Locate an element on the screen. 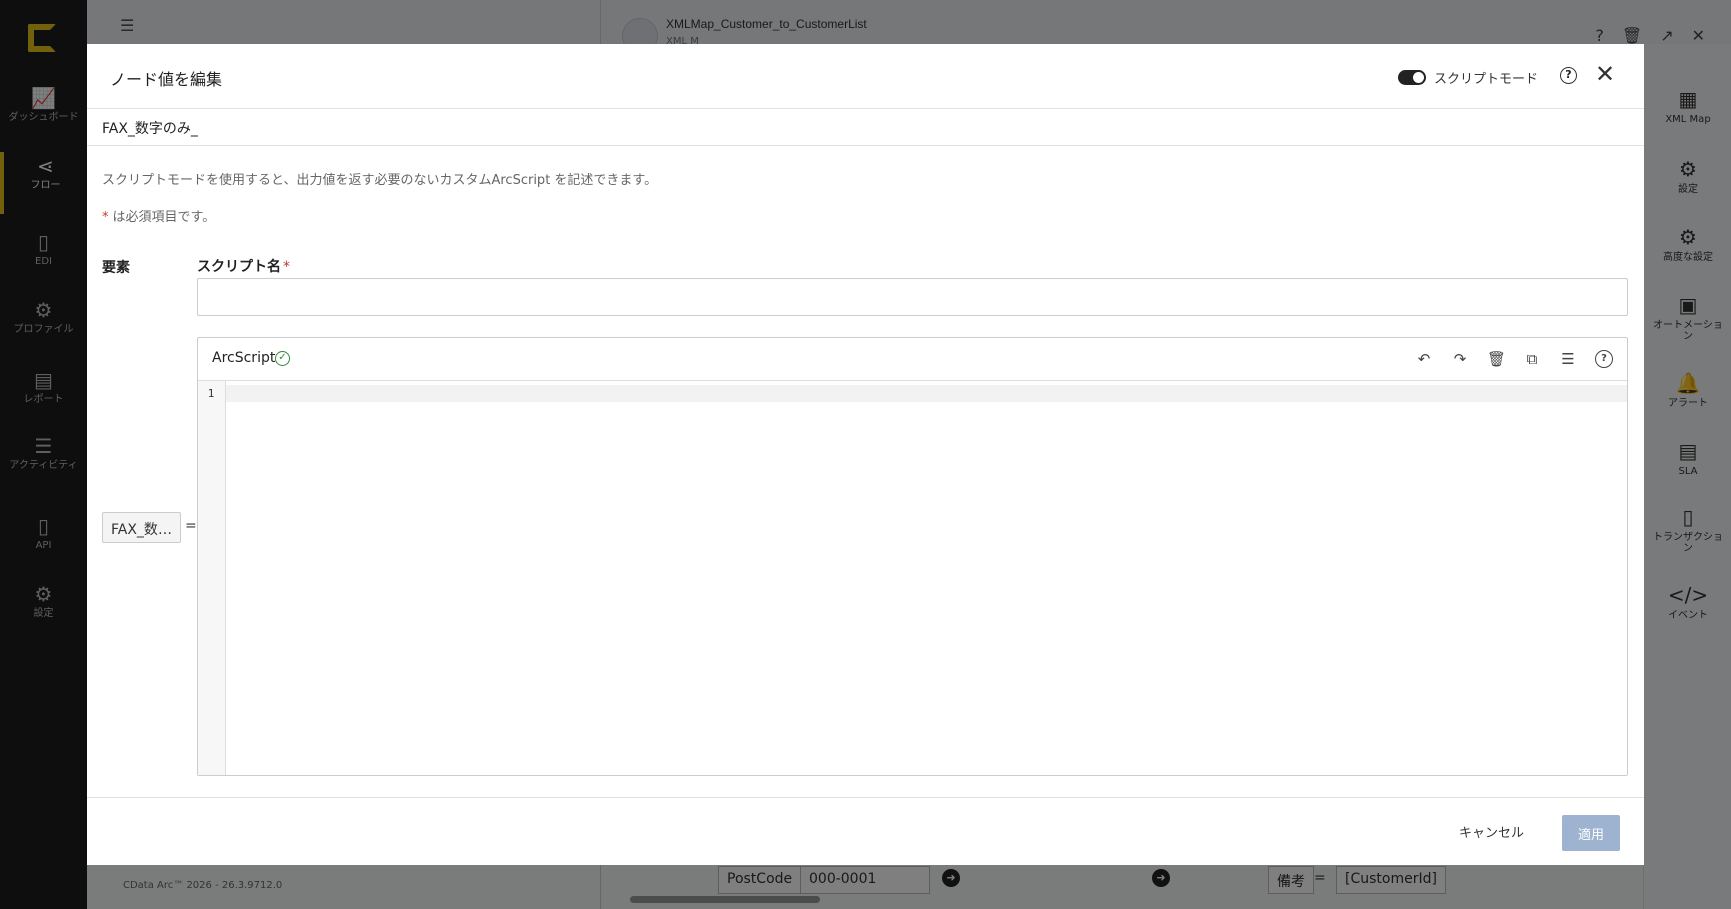 This screenshot has height=909, width=1731. node-path: FAX_数字のみ_ is located at coordinates (865, 127).